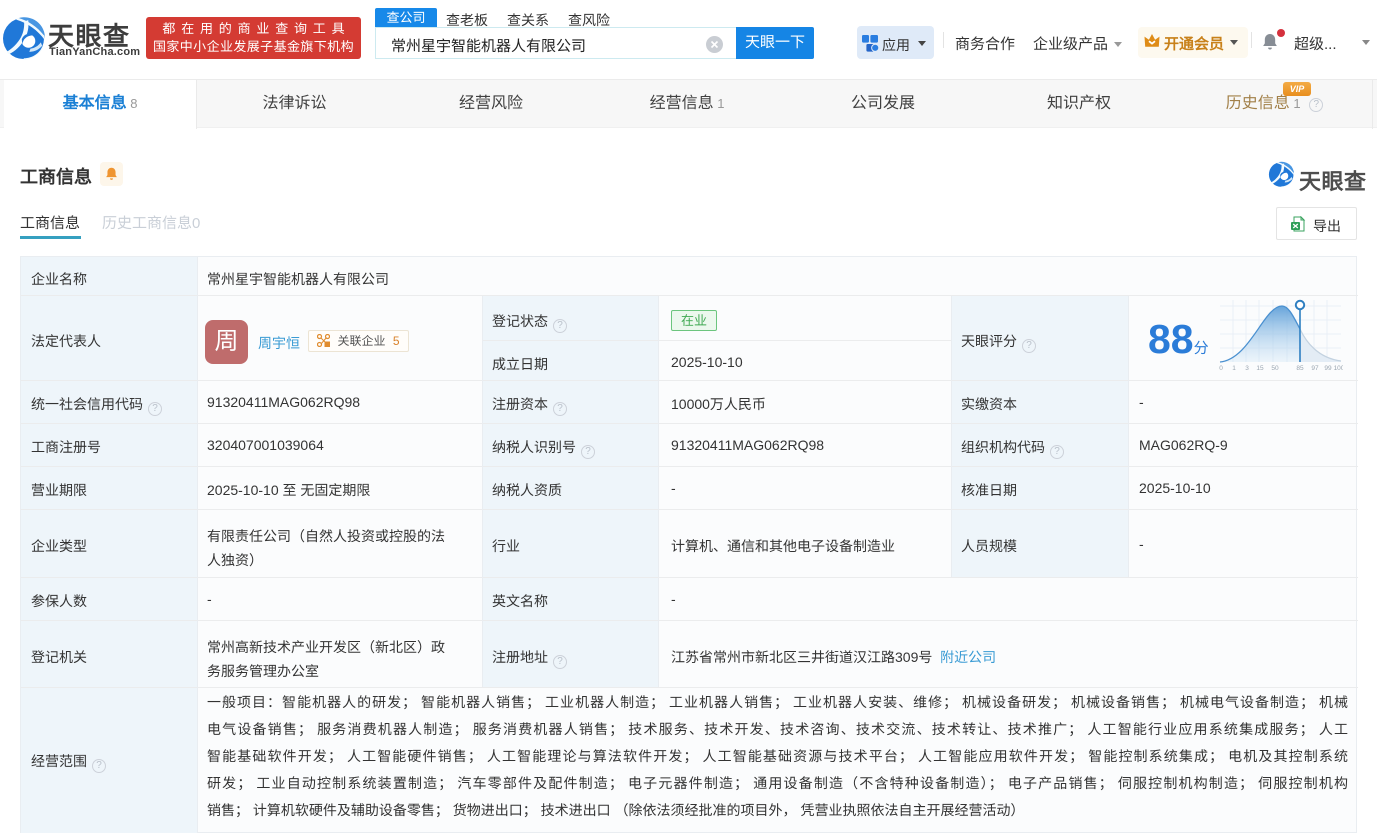 The height and width of the screenshot is (840, 1377). Describe the element at coordinates (1247, 368) in the screenshot. I see `svg-text: 3` at that location.